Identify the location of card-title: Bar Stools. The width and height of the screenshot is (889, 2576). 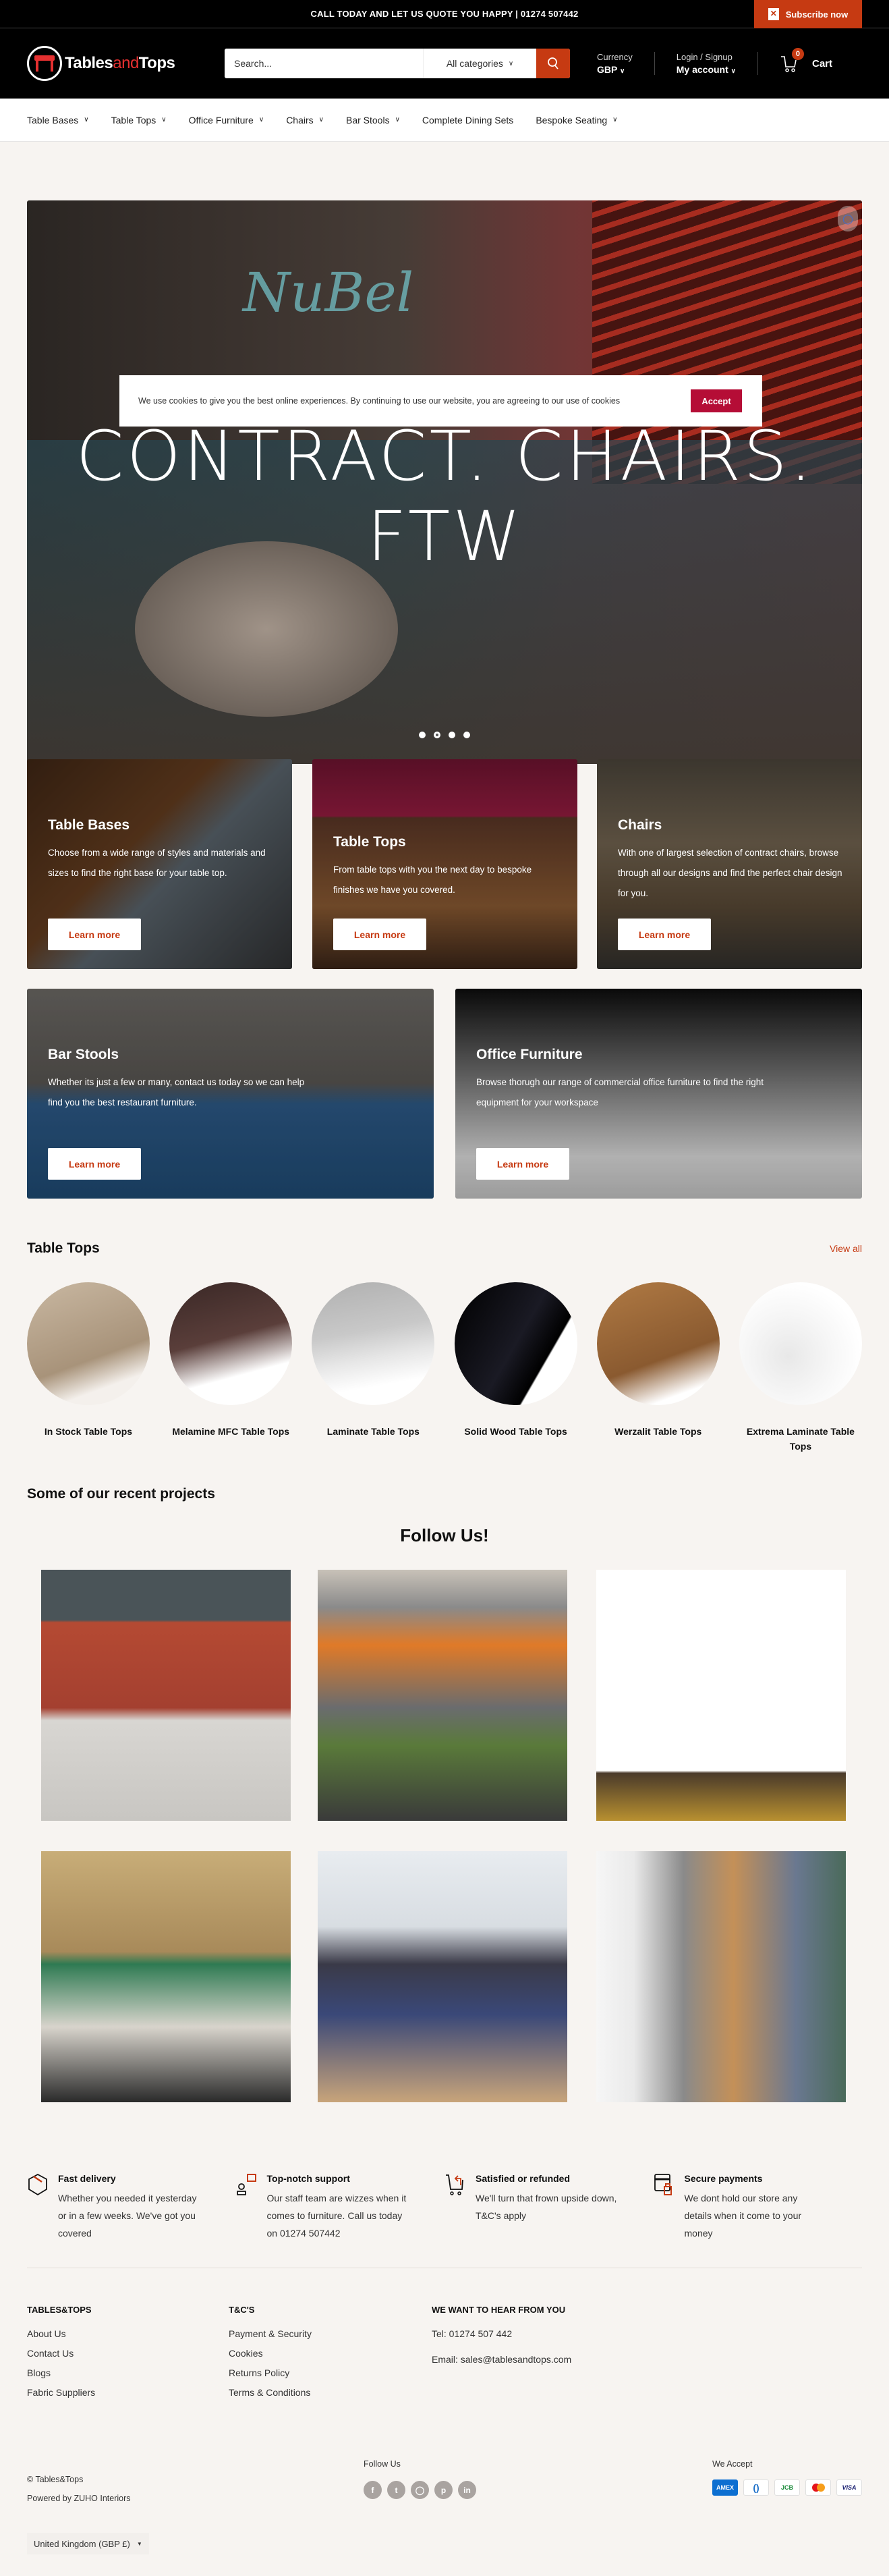
(83, 1054).